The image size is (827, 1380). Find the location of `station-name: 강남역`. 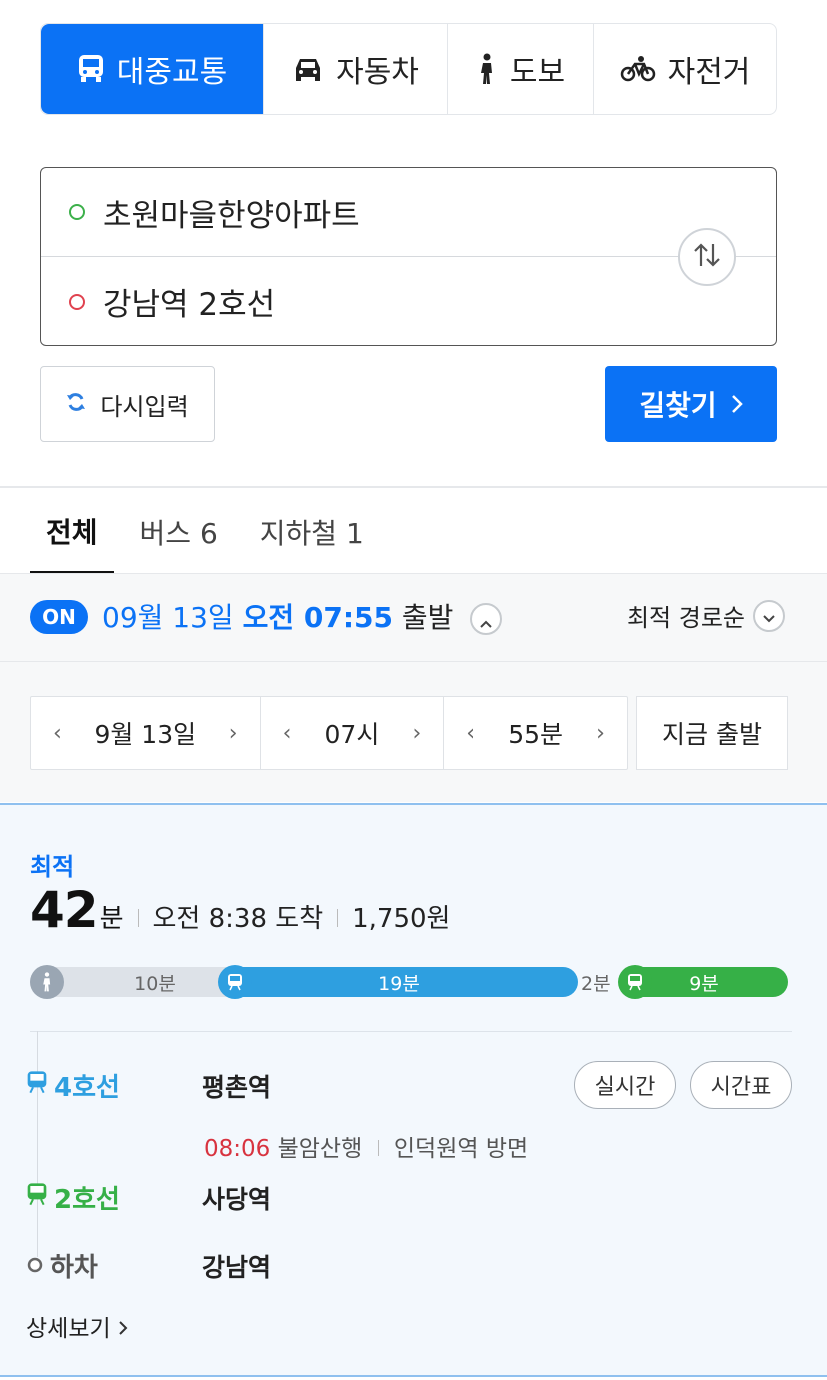

station-name: 강남역 is located at coordinates (237, 1267).